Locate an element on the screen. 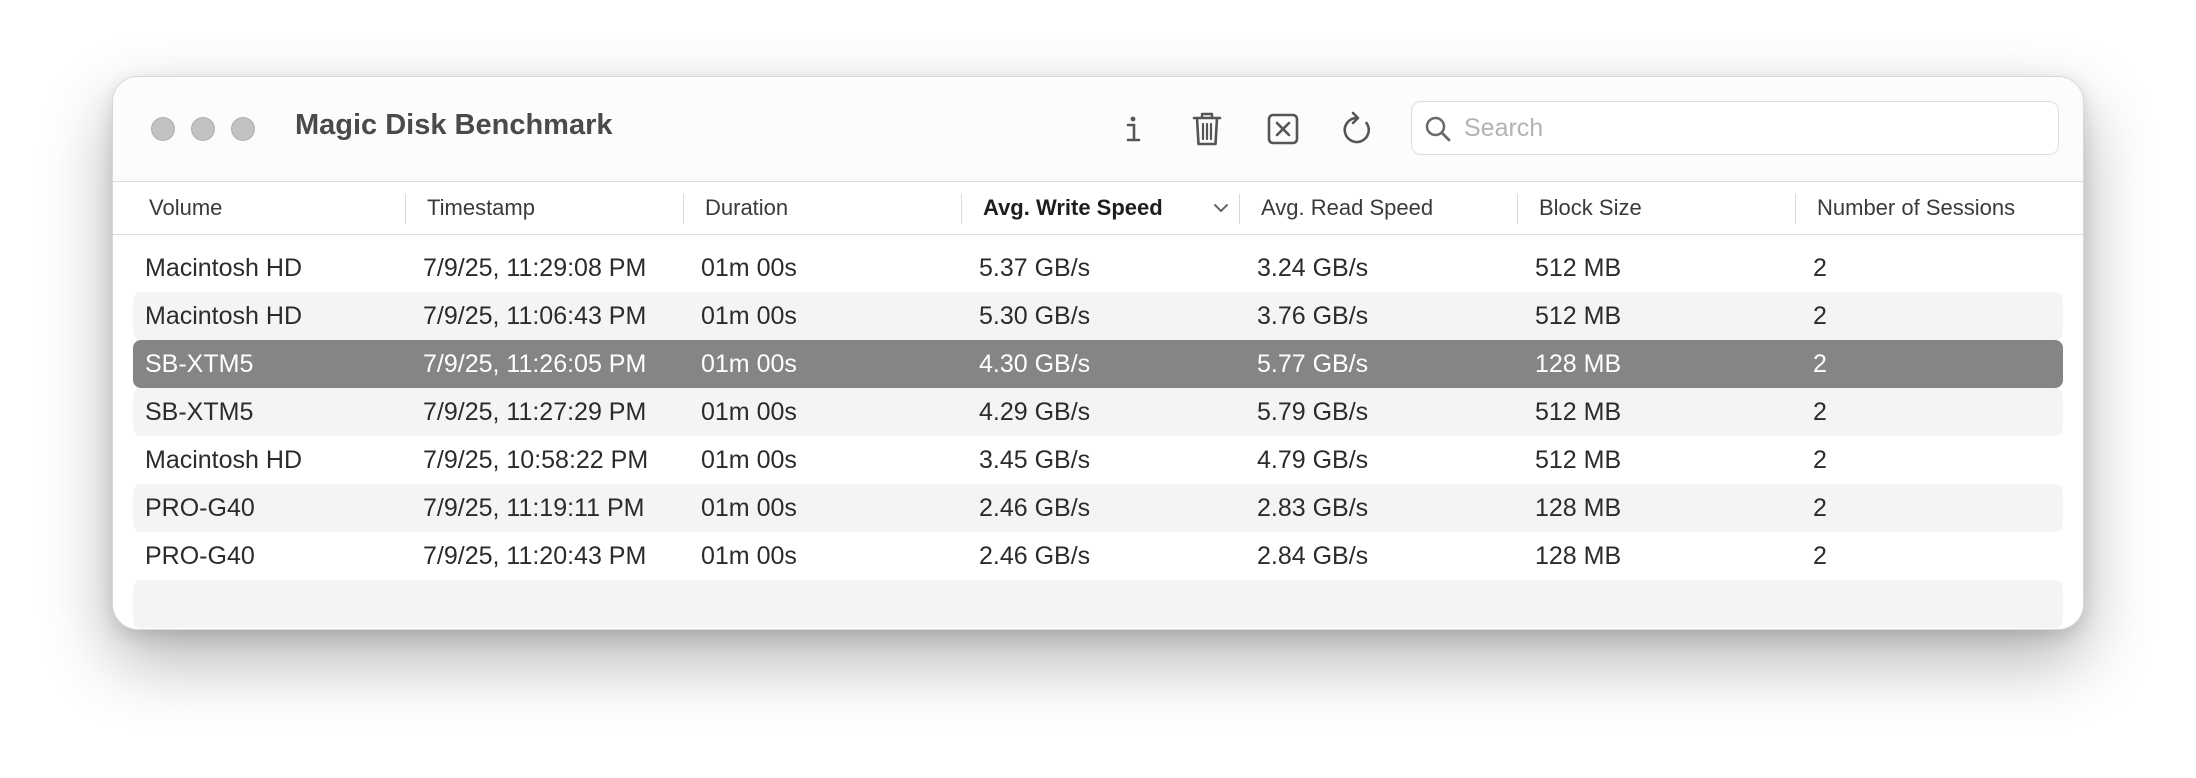  x-square-icon is located at coordinates (1283, 129).